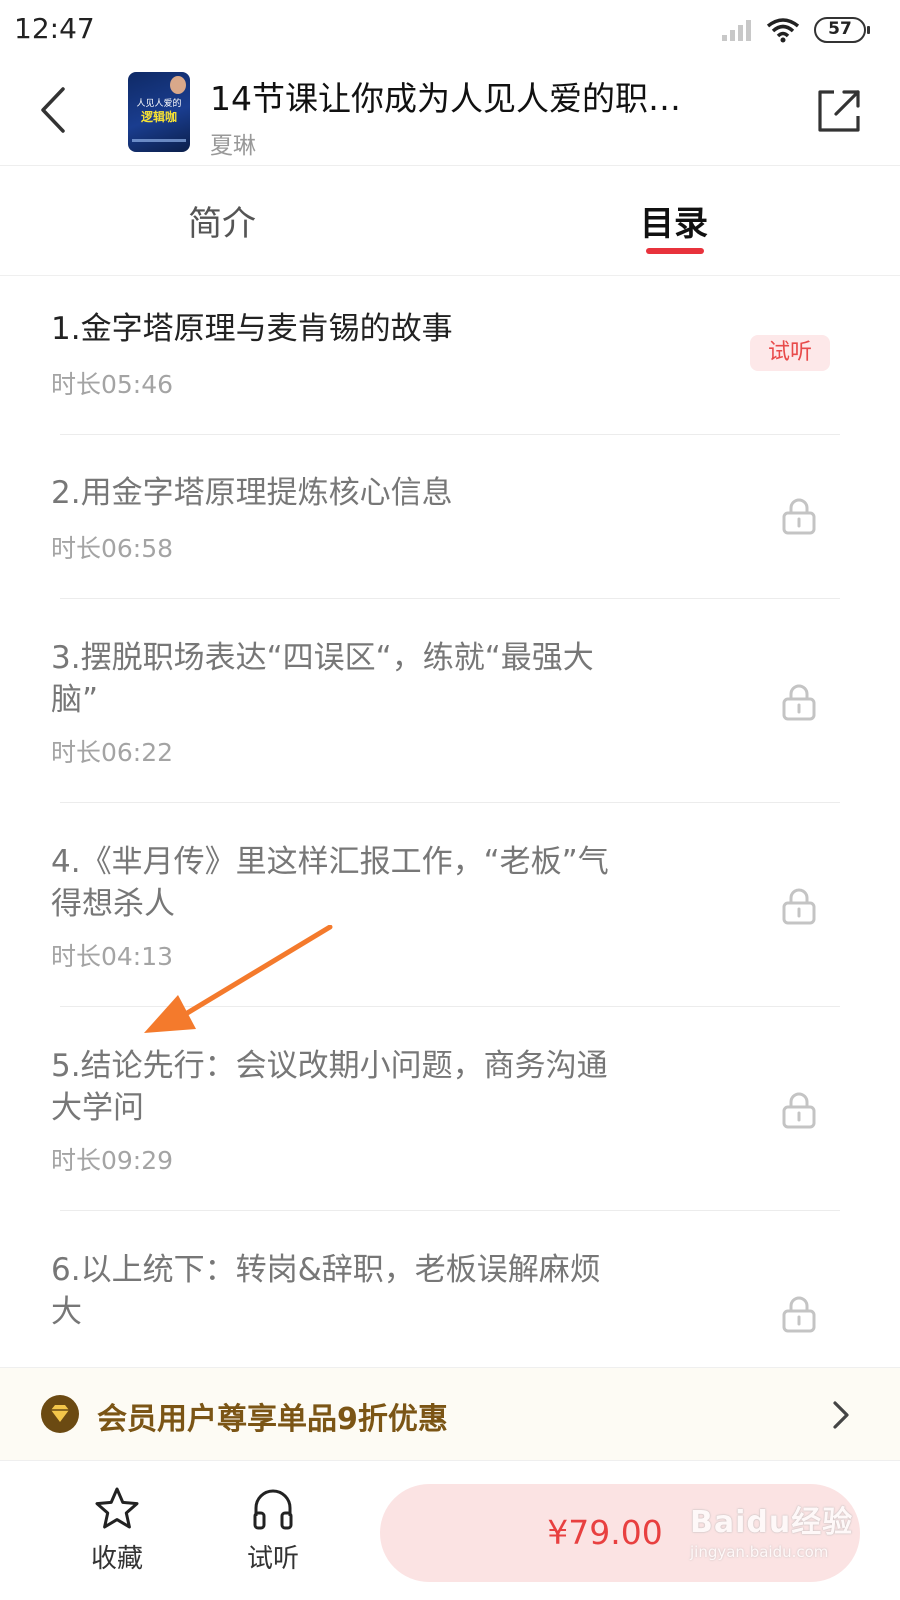 Image resolution: width=900 pixels, height=1600 pixels. I want to click on tab-intro: 简介, so click(222, 220).